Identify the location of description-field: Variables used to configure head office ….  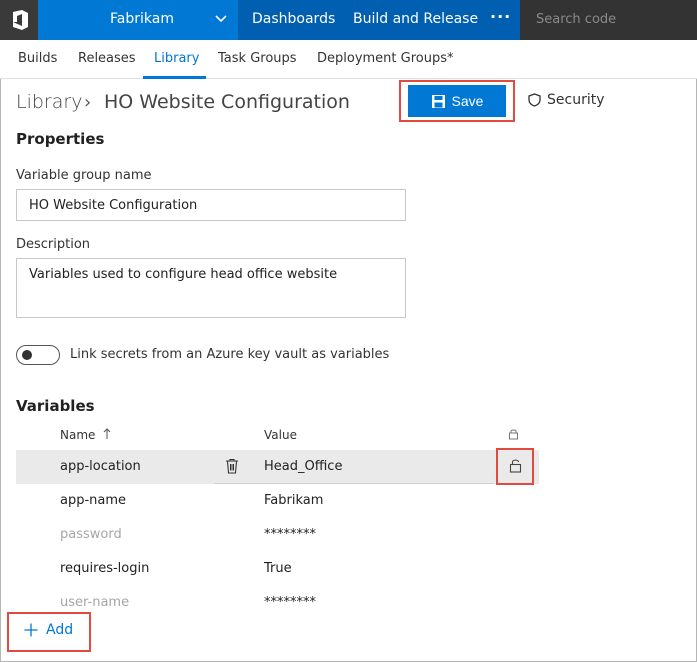
(211, 288).